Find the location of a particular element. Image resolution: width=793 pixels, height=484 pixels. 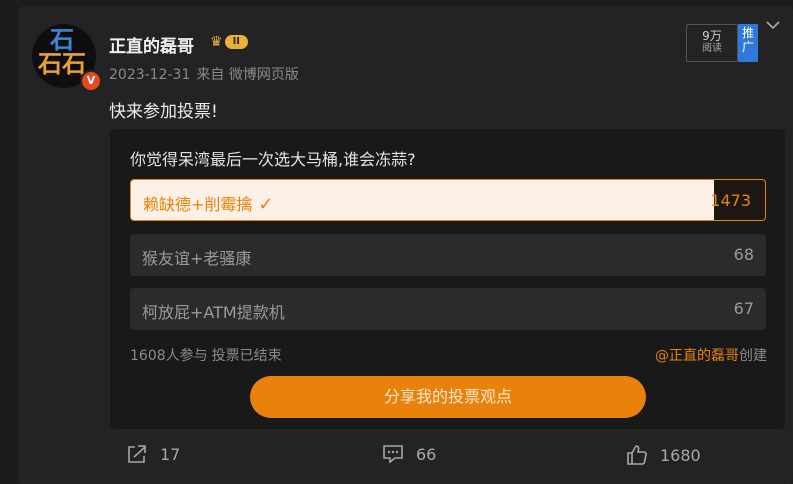

read-count: 9万 is located at coordinates (712, 36).